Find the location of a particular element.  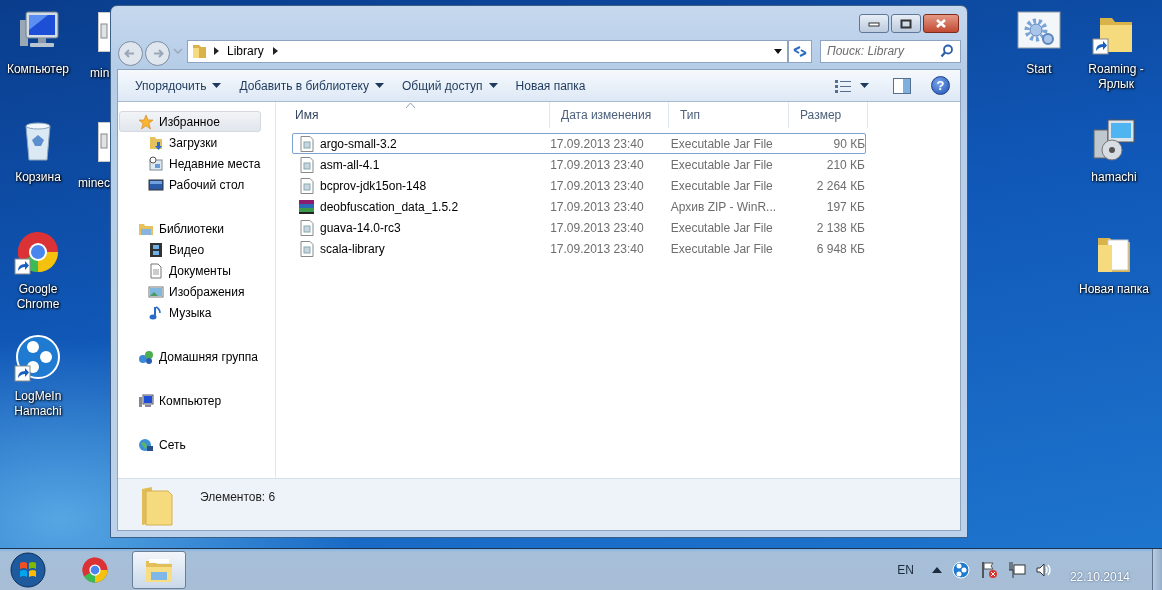

toolbar-button: Добавить в библиотеку is located at coordinates (311, 85).